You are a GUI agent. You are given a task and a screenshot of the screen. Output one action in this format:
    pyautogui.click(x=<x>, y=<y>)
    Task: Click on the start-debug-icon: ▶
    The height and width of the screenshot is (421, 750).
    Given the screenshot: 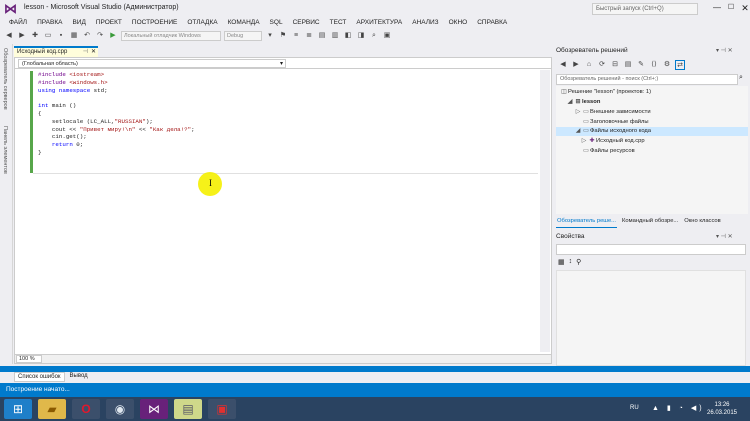 What is the action you would take?
    pyautogui.click(x=113, y=36)
    